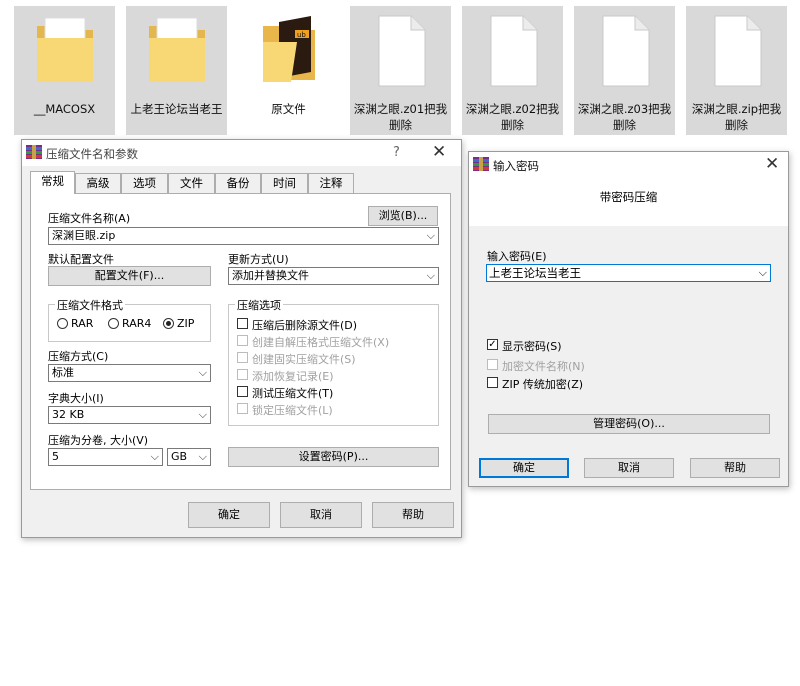  Describe the element at coordinates (301, 35) in the screenshot. I see `thumb-overlay-text: ub` at that location.